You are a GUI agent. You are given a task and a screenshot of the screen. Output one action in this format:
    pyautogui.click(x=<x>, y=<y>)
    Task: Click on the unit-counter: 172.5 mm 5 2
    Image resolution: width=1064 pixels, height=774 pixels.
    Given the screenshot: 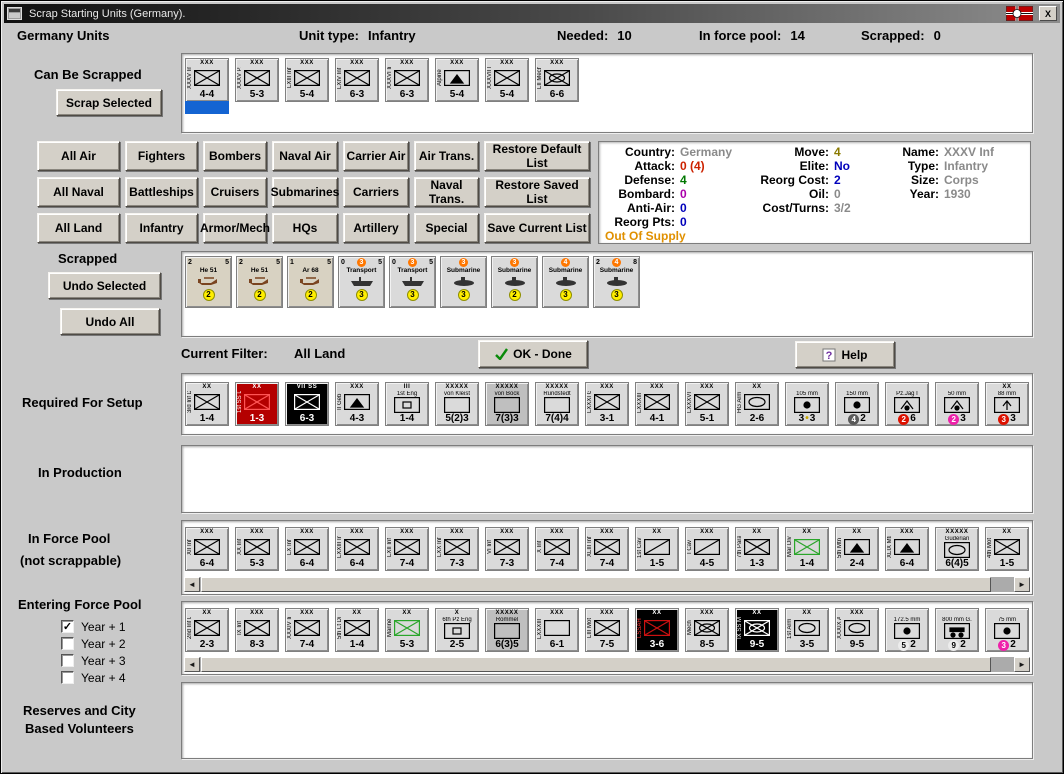 What is the action you would take?
    pyautogui.click(x=907, y=630)
    